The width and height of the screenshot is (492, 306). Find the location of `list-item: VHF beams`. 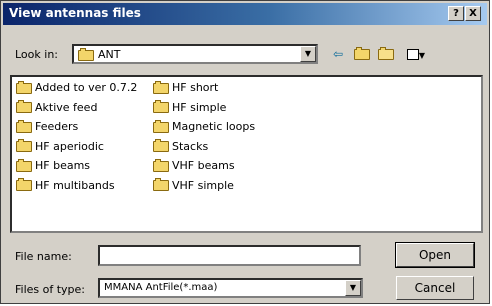

list-item: VHF beams is located at coordinates (204, 168).